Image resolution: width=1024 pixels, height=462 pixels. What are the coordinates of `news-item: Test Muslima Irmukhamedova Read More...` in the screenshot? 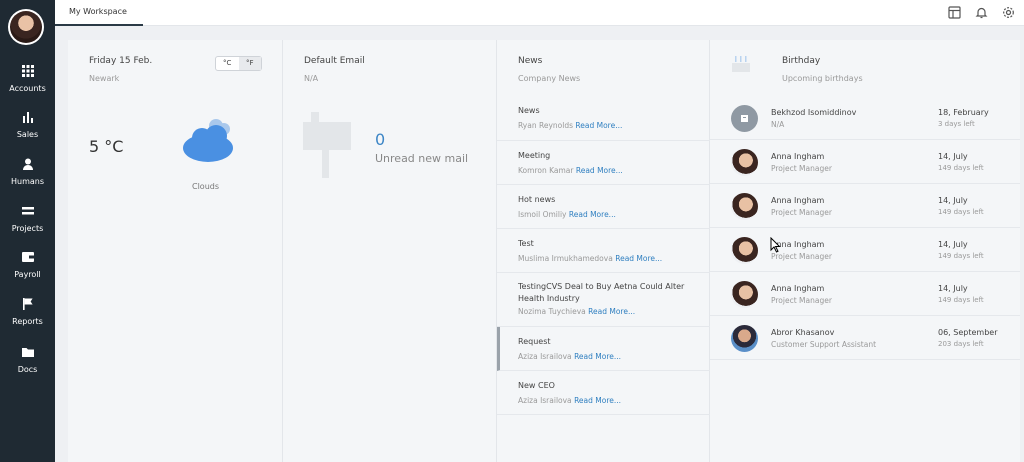 It's located at (603, 251).